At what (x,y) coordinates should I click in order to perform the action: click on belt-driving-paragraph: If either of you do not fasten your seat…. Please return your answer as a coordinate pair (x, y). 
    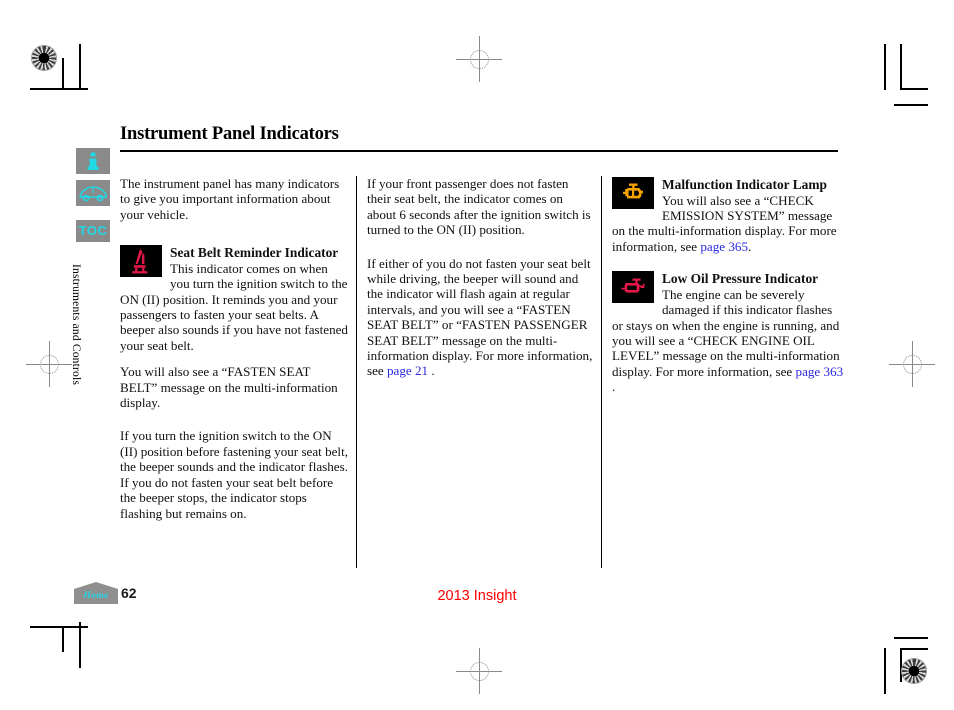
    Looking at the image, I should click on (481, 317).